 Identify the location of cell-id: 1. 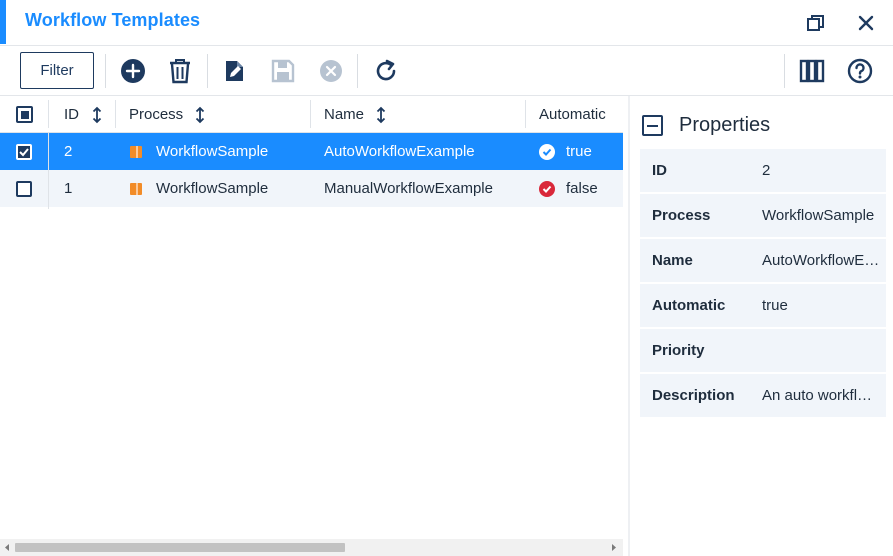
(68, 188).